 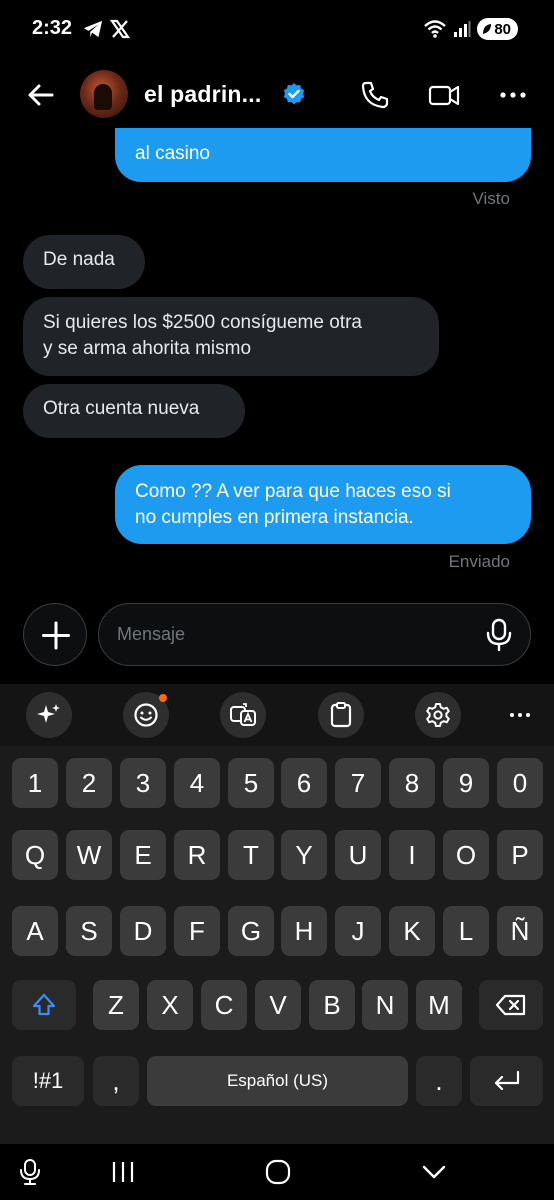 What do you see at coordinates (444, 95) in the screenshot?
I see `video-call-icon` at bounding box center [444, 95].